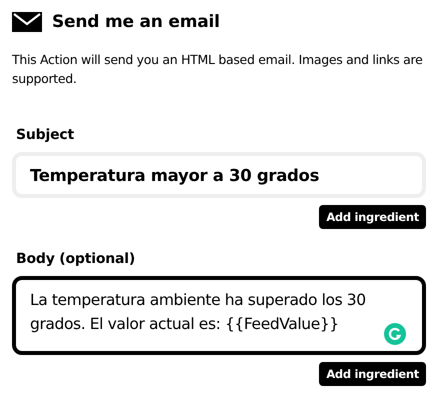  Describe the element at coordinates (76, 259) in the screenshot. I see `field-label: Body (optional)` at that location.